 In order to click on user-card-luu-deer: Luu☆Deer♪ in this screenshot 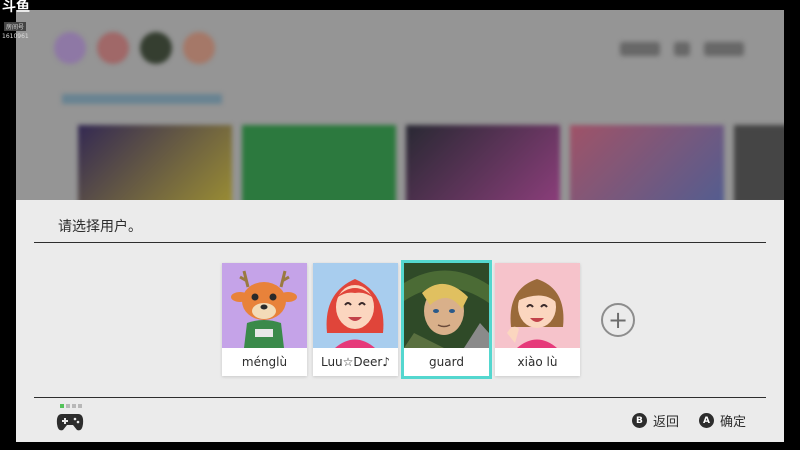, I will do `click(355, 319)`.